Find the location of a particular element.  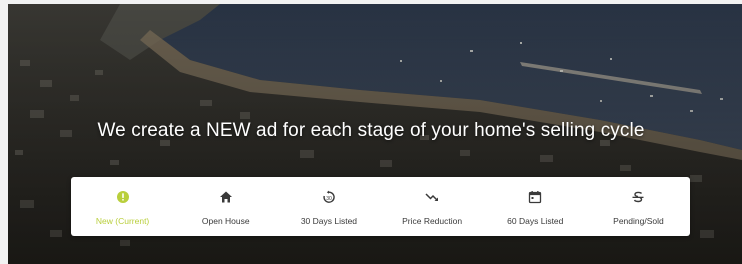

top-border is located at coordinates (371, 2).